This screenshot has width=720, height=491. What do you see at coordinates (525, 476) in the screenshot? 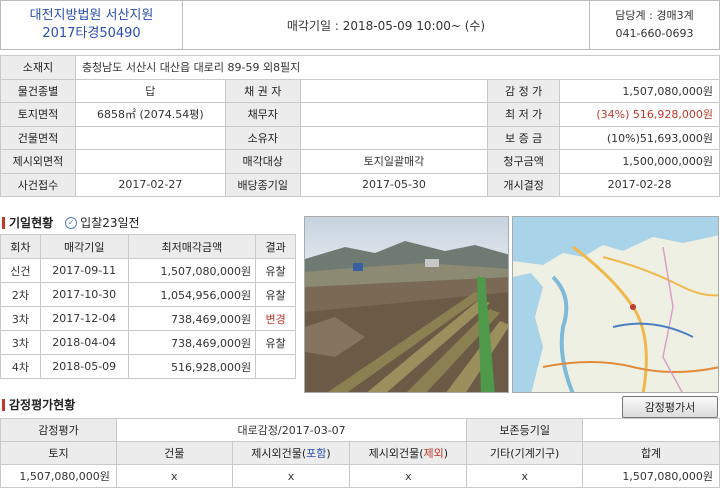
I see `other-value-cell: x` at bounding box center [525, 476].